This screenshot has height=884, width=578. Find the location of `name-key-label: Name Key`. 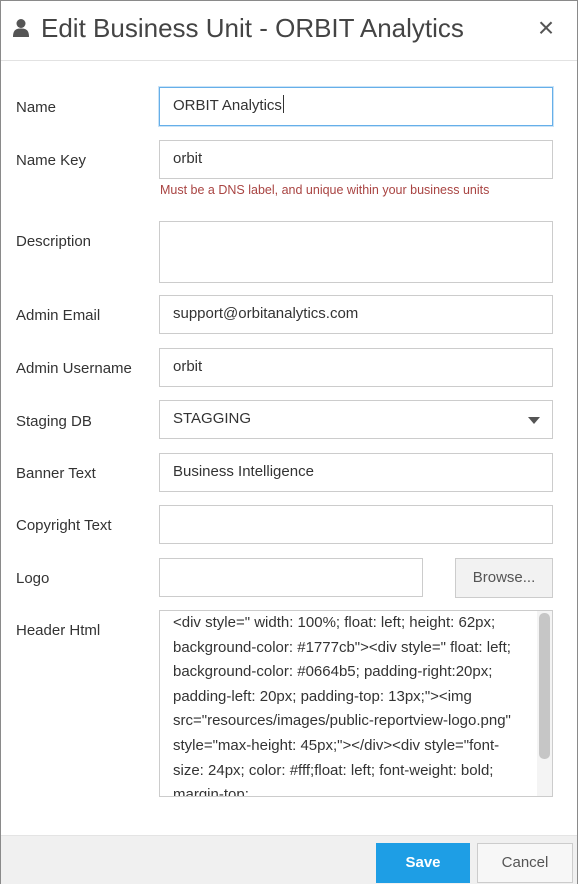

name-key-label: Name Key is located at coordinates (51, 160).